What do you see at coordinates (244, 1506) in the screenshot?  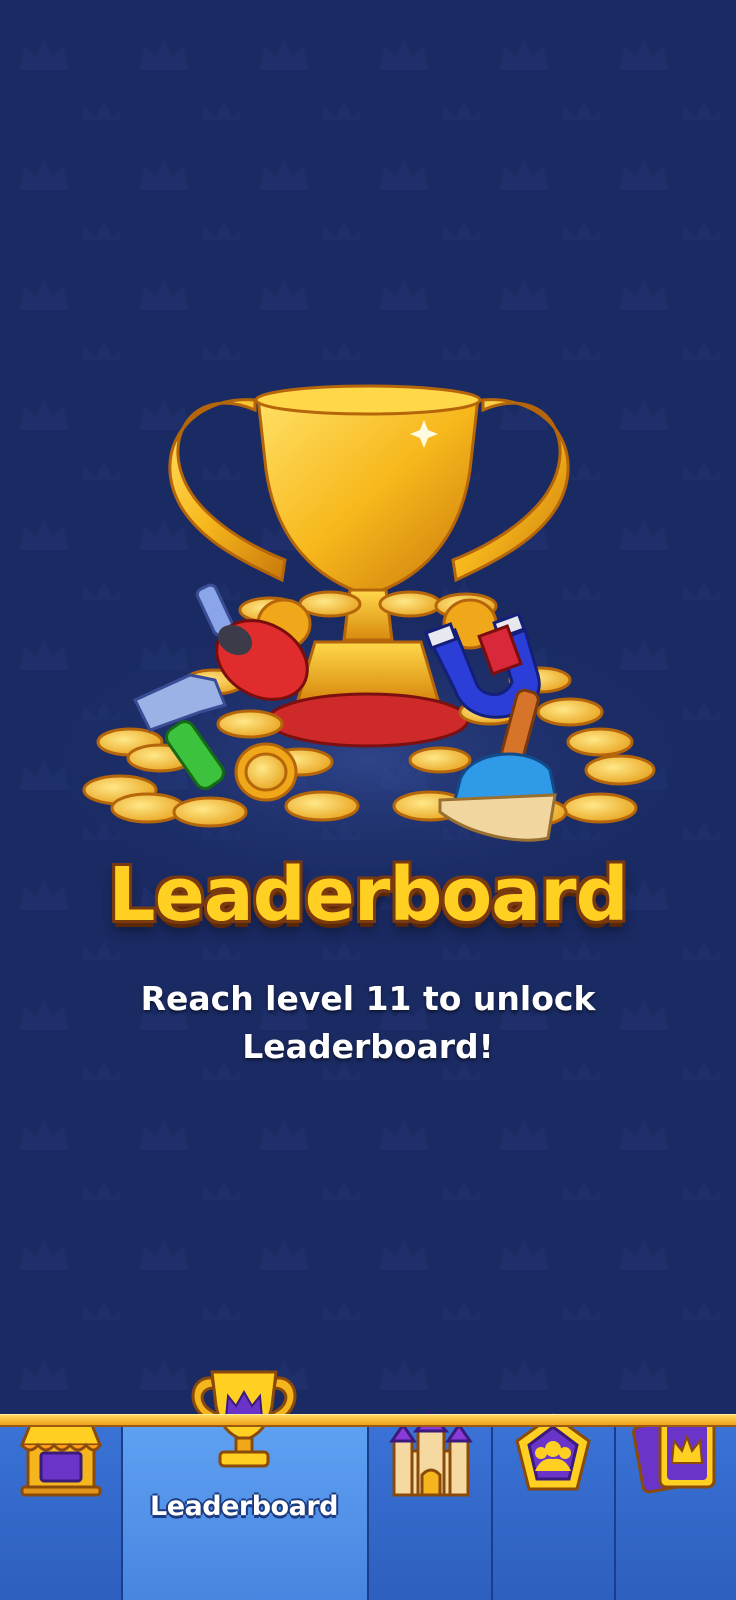 I see `tab-leaderboard-label: Leaderboard` at bounding box center [244, 1506].